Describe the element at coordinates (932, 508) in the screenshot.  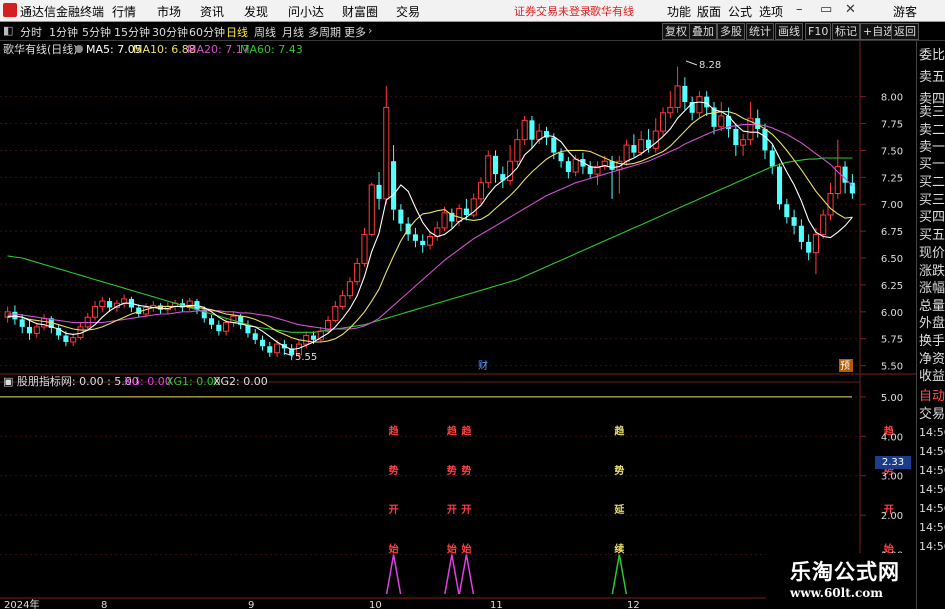
I see `trade-time-5: 14:56` at that location.